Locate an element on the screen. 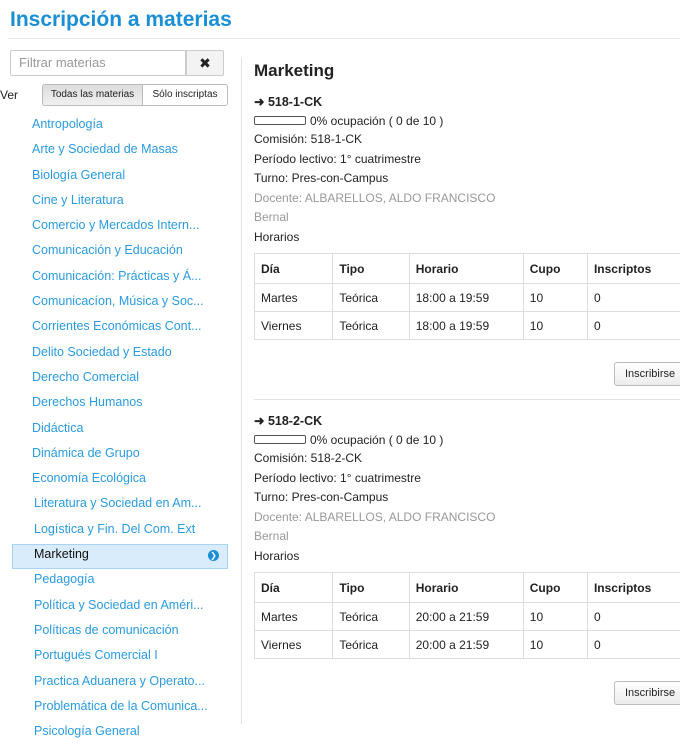 The width and height of the screenshot is (680, 746). table-cell: 18:00 a 19:59 is located at coordinates (466, 326).